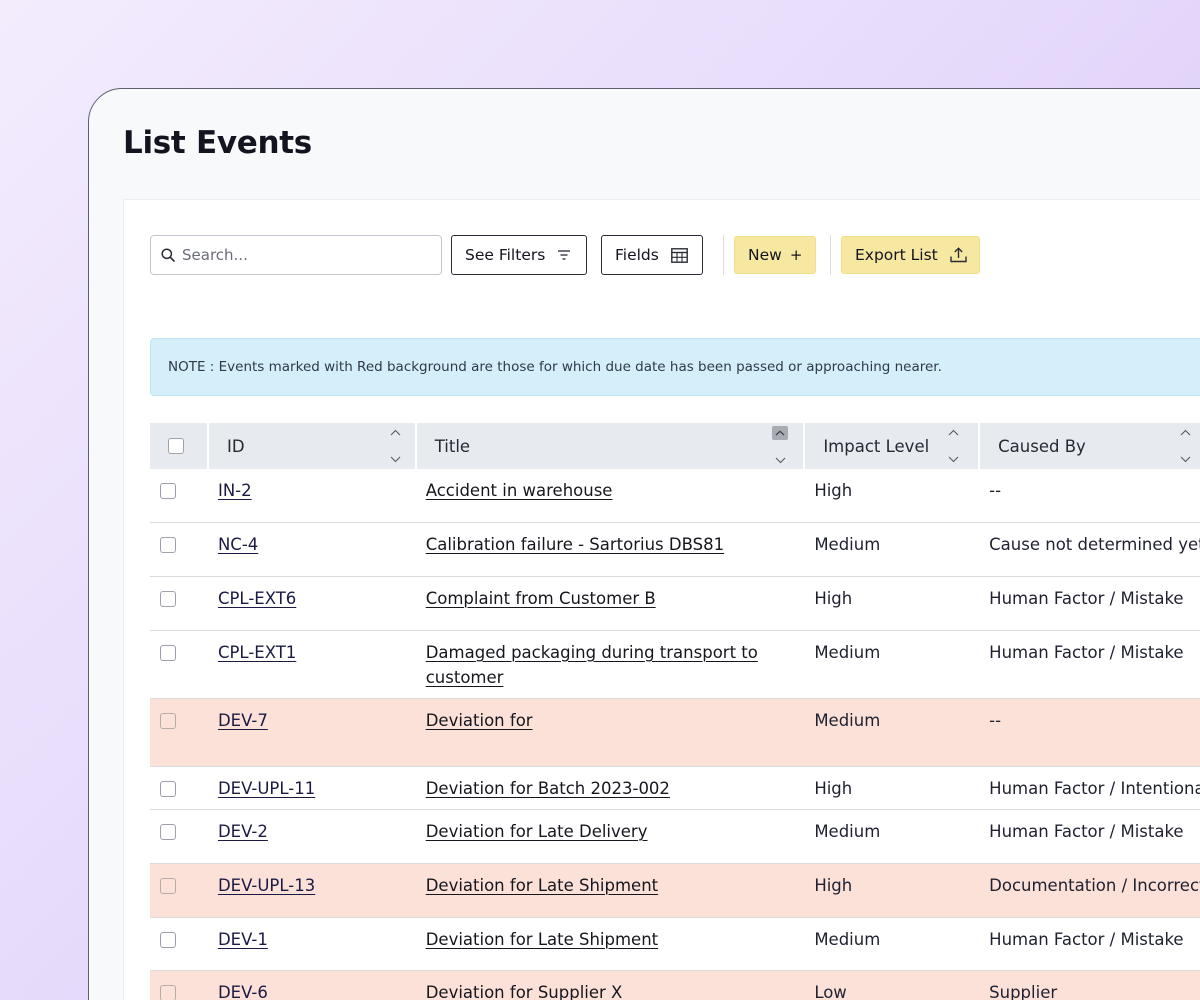  Describe the element at coordinates (610, 446) in the screenshot. I see `header-title: Title` at that location.